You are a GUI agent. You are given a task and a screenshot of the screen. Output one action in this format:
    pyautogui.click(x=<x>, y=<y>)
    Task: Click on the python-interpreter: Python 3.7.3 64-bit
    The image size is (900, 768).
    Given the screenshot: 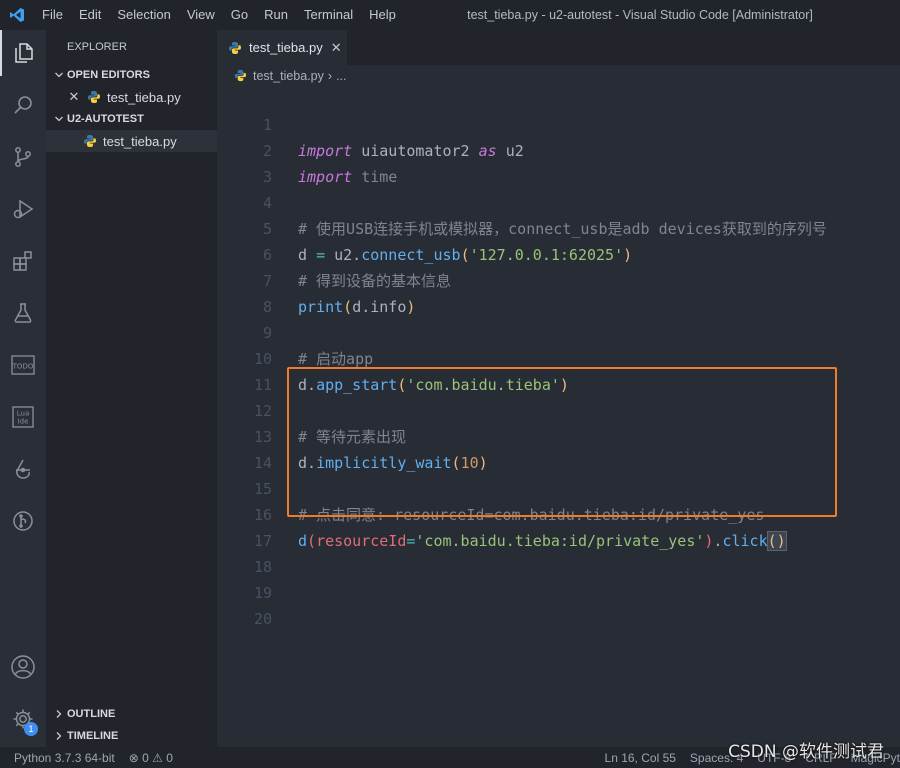 What is the action you would take?
    pyautogui.click(x=61, y=758)
    